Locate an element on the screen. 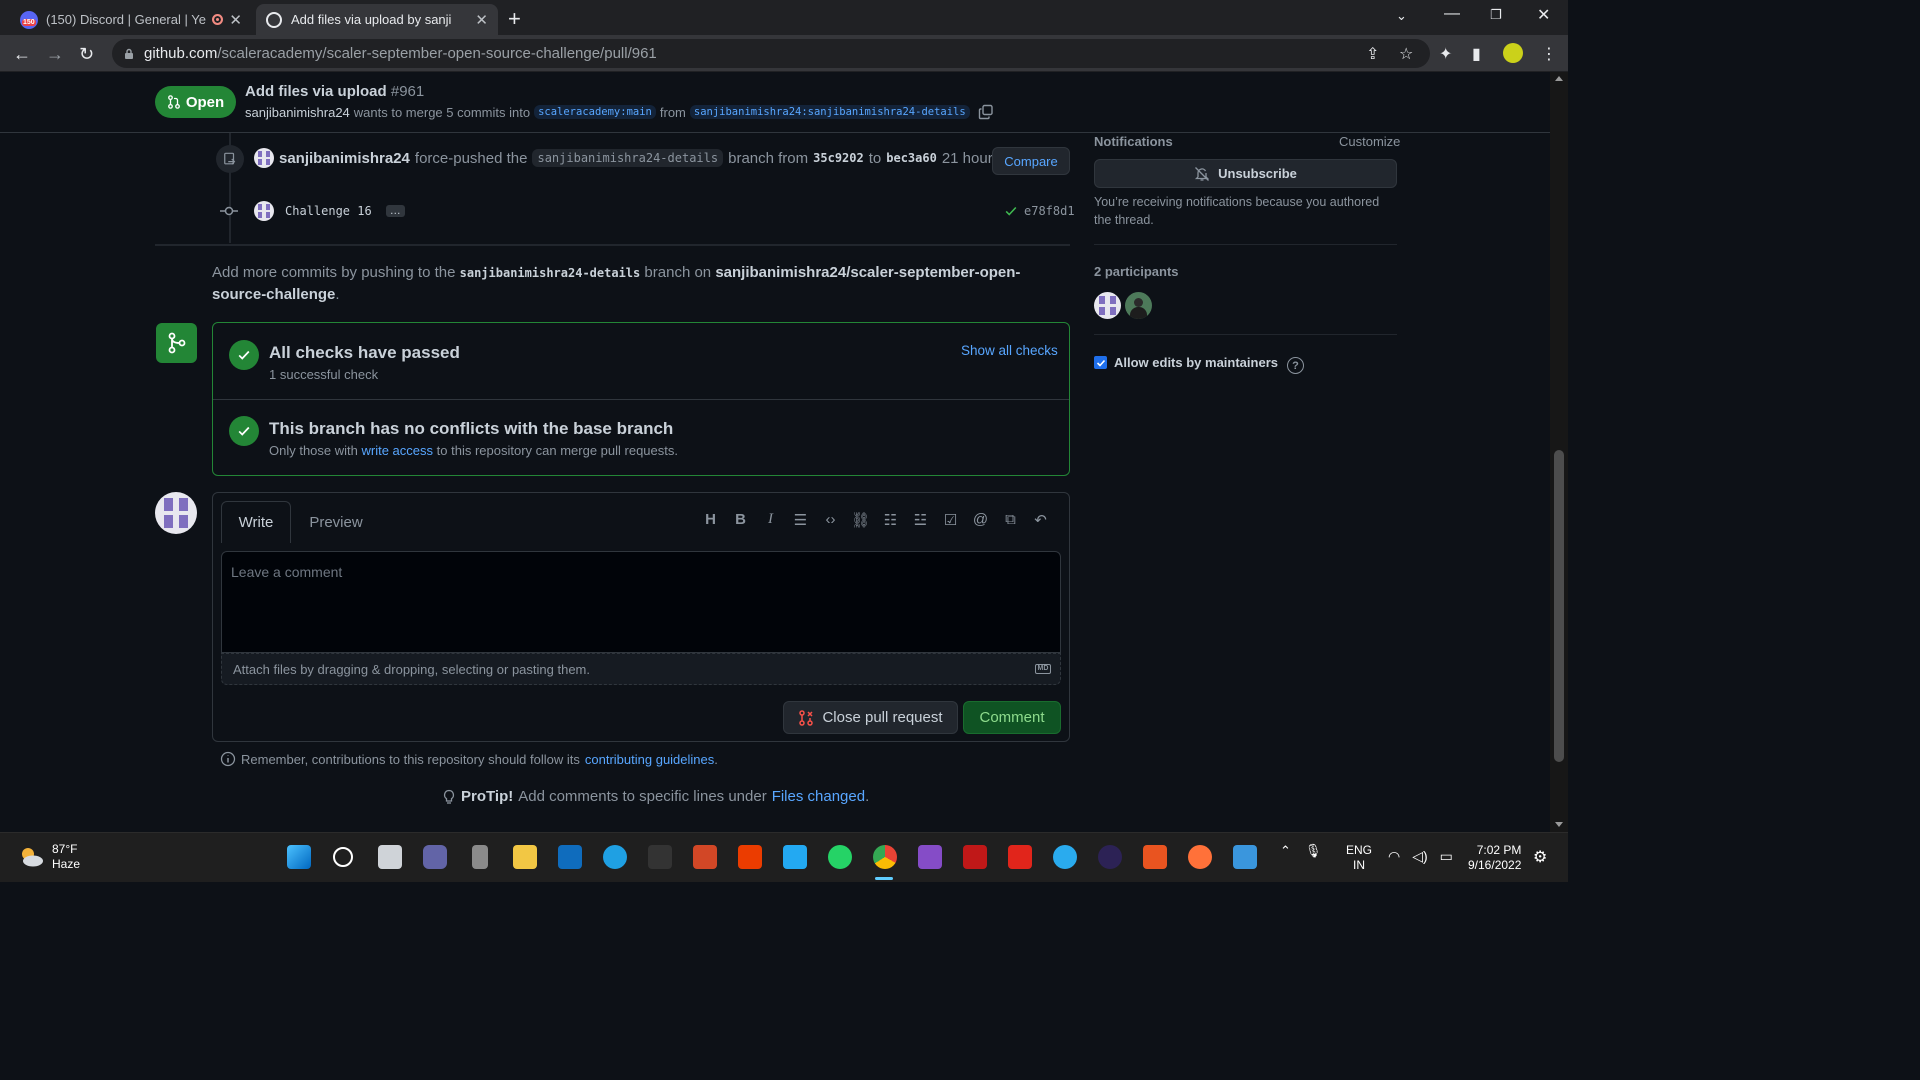 This screenshot has width=1920, height=1080. teams-chat-icon is located at coordinates (435, 857).